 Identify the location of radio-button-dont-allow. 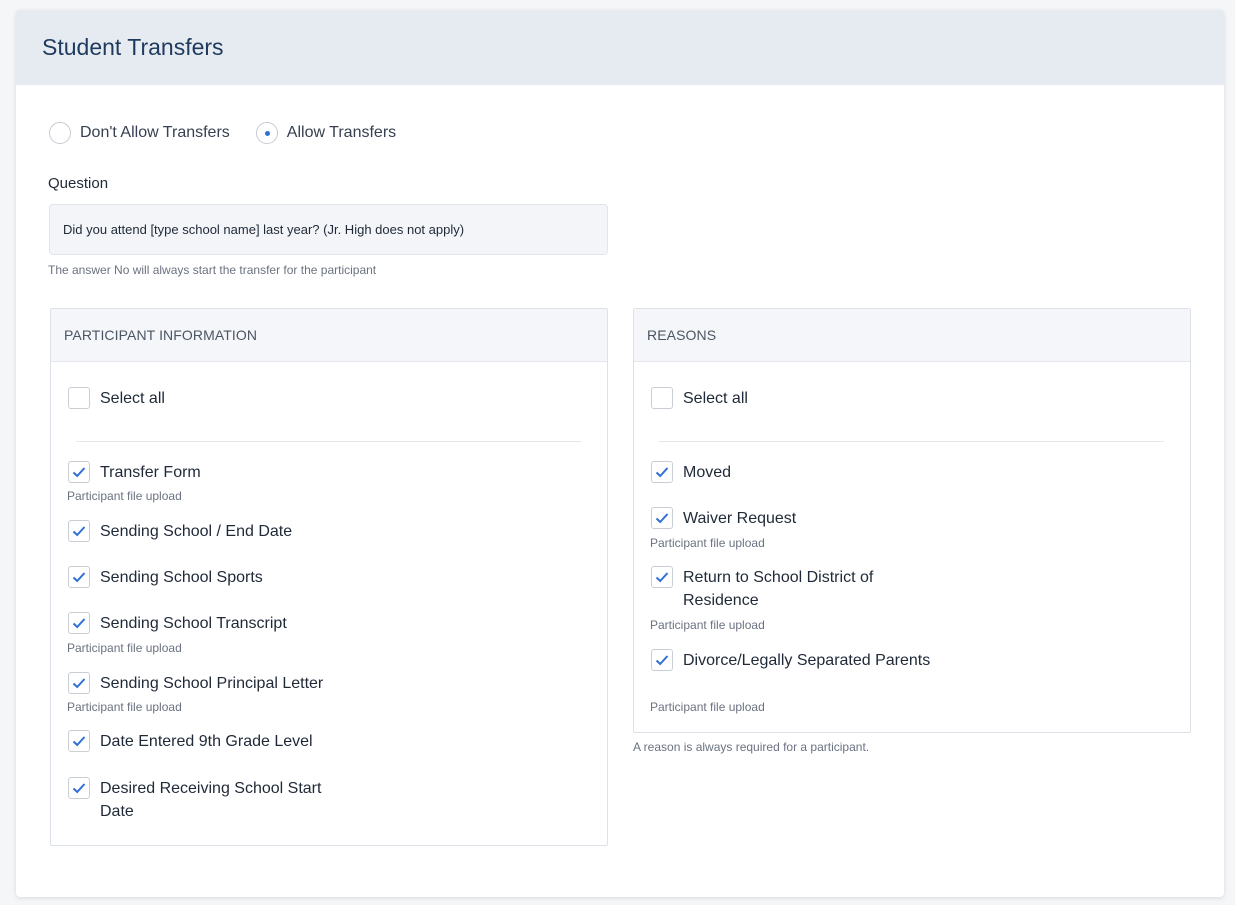
(60, 133).